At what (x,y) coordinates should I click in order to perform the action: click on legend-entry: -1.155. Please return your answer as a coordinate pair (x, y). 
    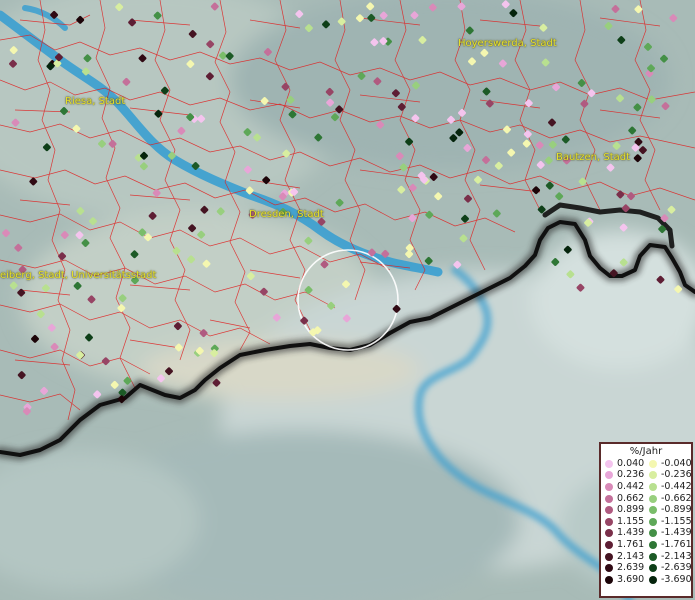
    Looking at the image, I should click on (668, 521).